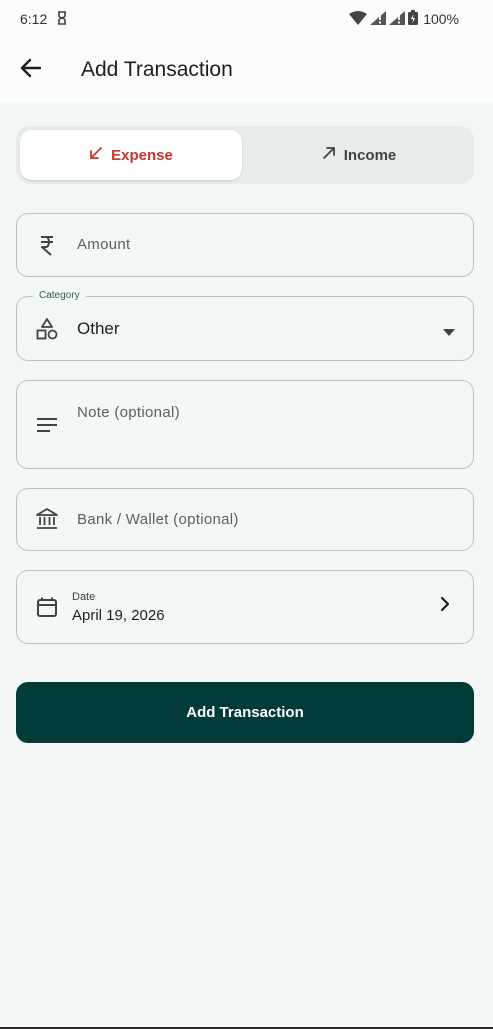 Image resolution: width=493 pixels, height=1029 pixels. Describe the element at coordinates (47, 425) in the screenshot. I see `notes-icon` at that location.